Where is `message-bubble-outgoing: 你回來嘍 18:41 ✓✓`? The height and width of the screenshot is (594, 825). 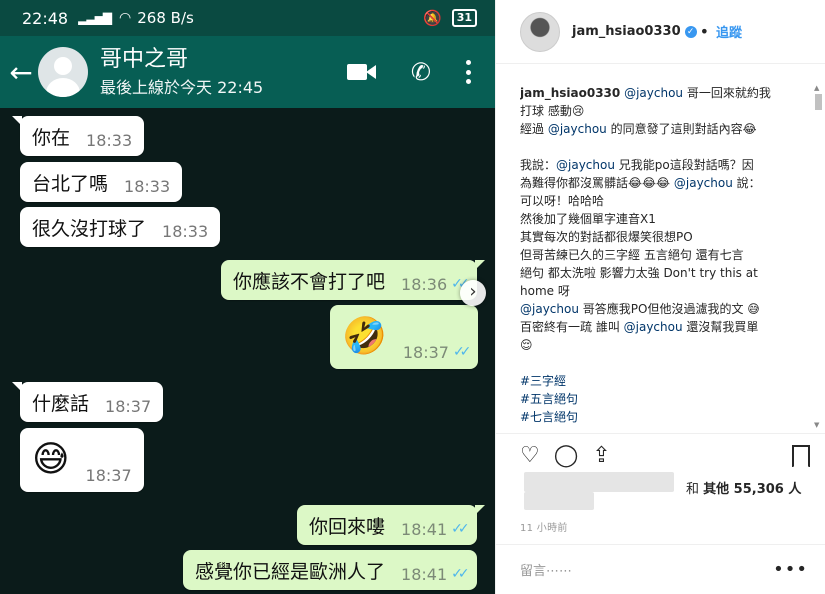
message-bubble-outgoing: 你回來嘍 18:41 ✓✓ is located at coordinates (391, 525).